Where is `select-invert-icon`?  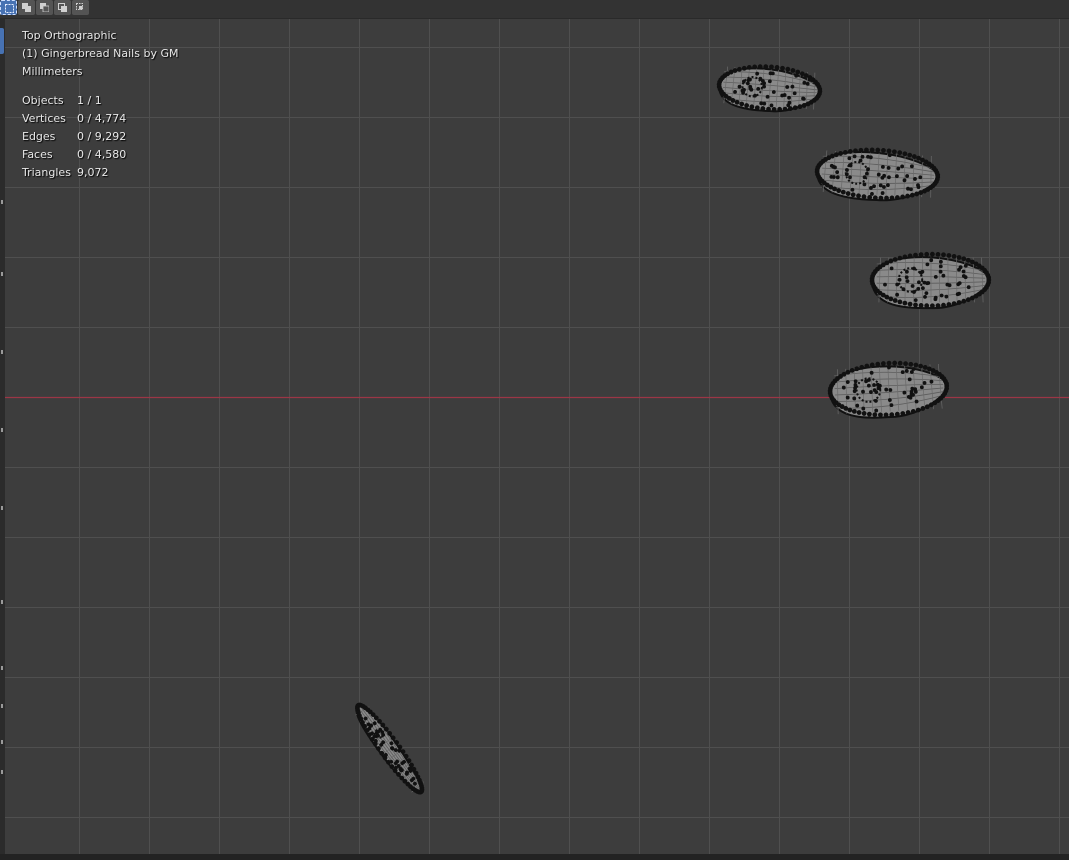 select-invert-icon is located at coordinates (62, 7).